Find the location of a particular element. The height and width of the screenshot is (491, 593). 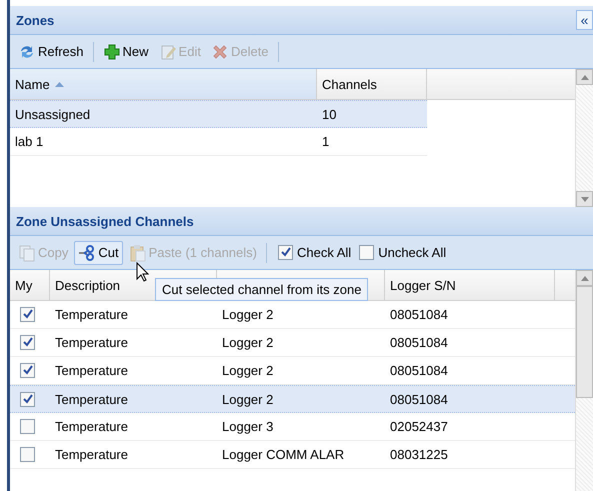

column-header: My is located at coordinates (30, 285).